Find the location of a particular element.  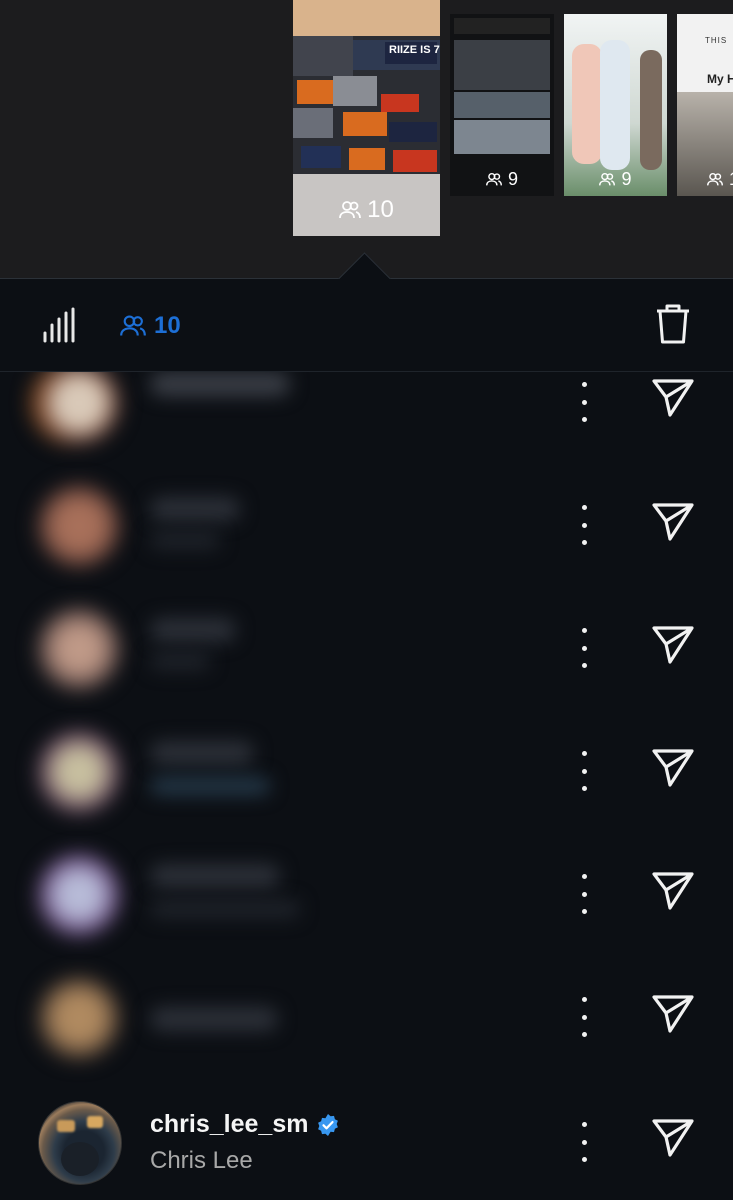

story-overlay-heading: THIS is located at coordinates (716, 40).